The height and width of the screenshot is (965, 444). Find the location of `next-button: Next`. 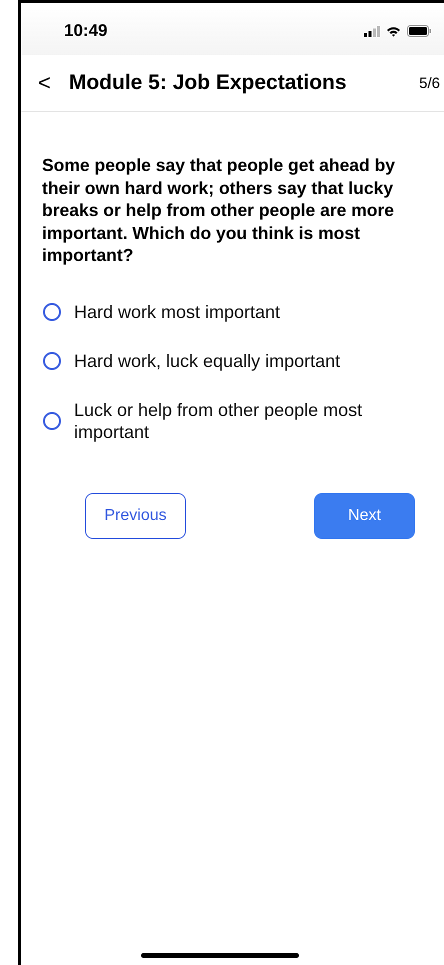

next-button: Next is located at coordinates (364, 515).